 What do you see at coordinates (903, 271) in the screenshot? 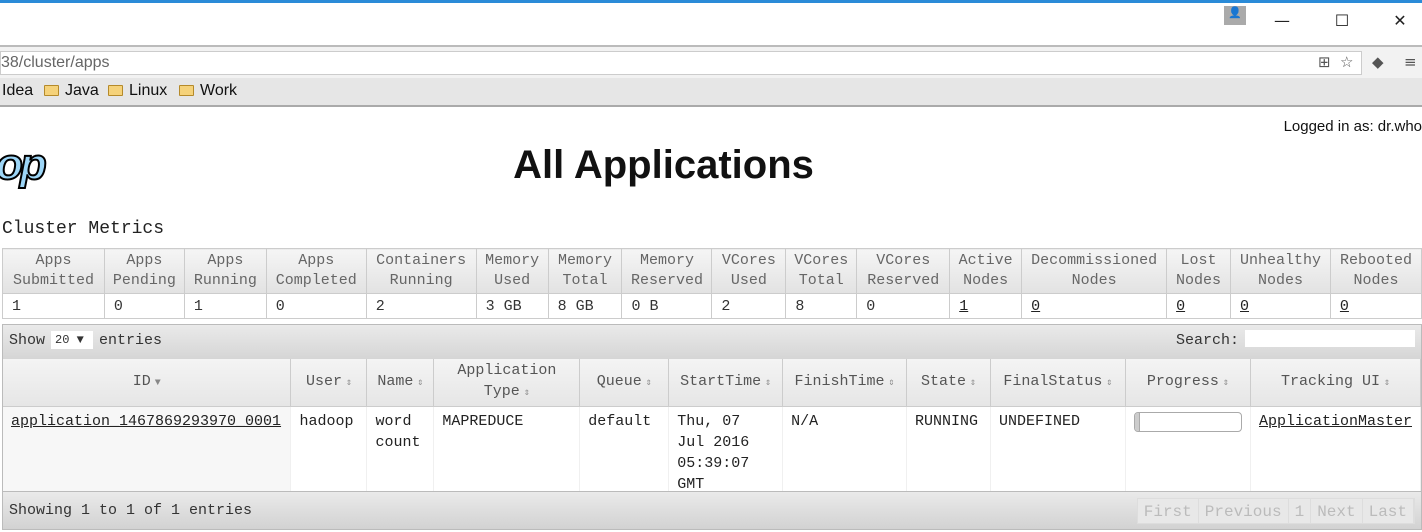
I see `metric-header: VCores Reserved` at bounding box center [903, 271].